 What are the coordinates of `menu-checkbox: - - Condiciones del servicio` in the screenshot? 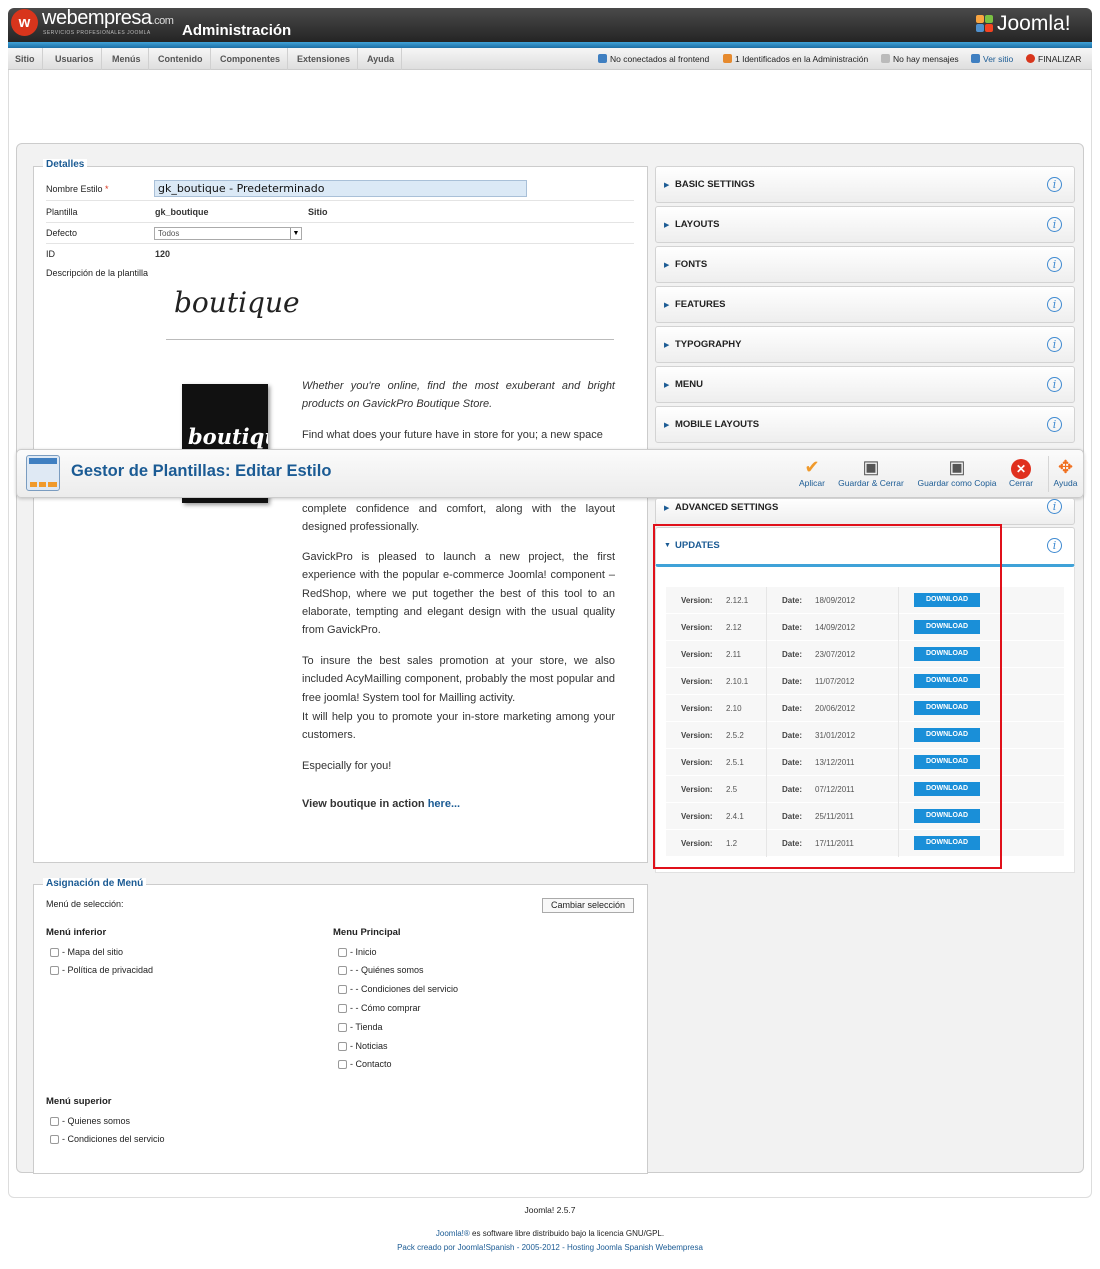 It's located at (398, 989).